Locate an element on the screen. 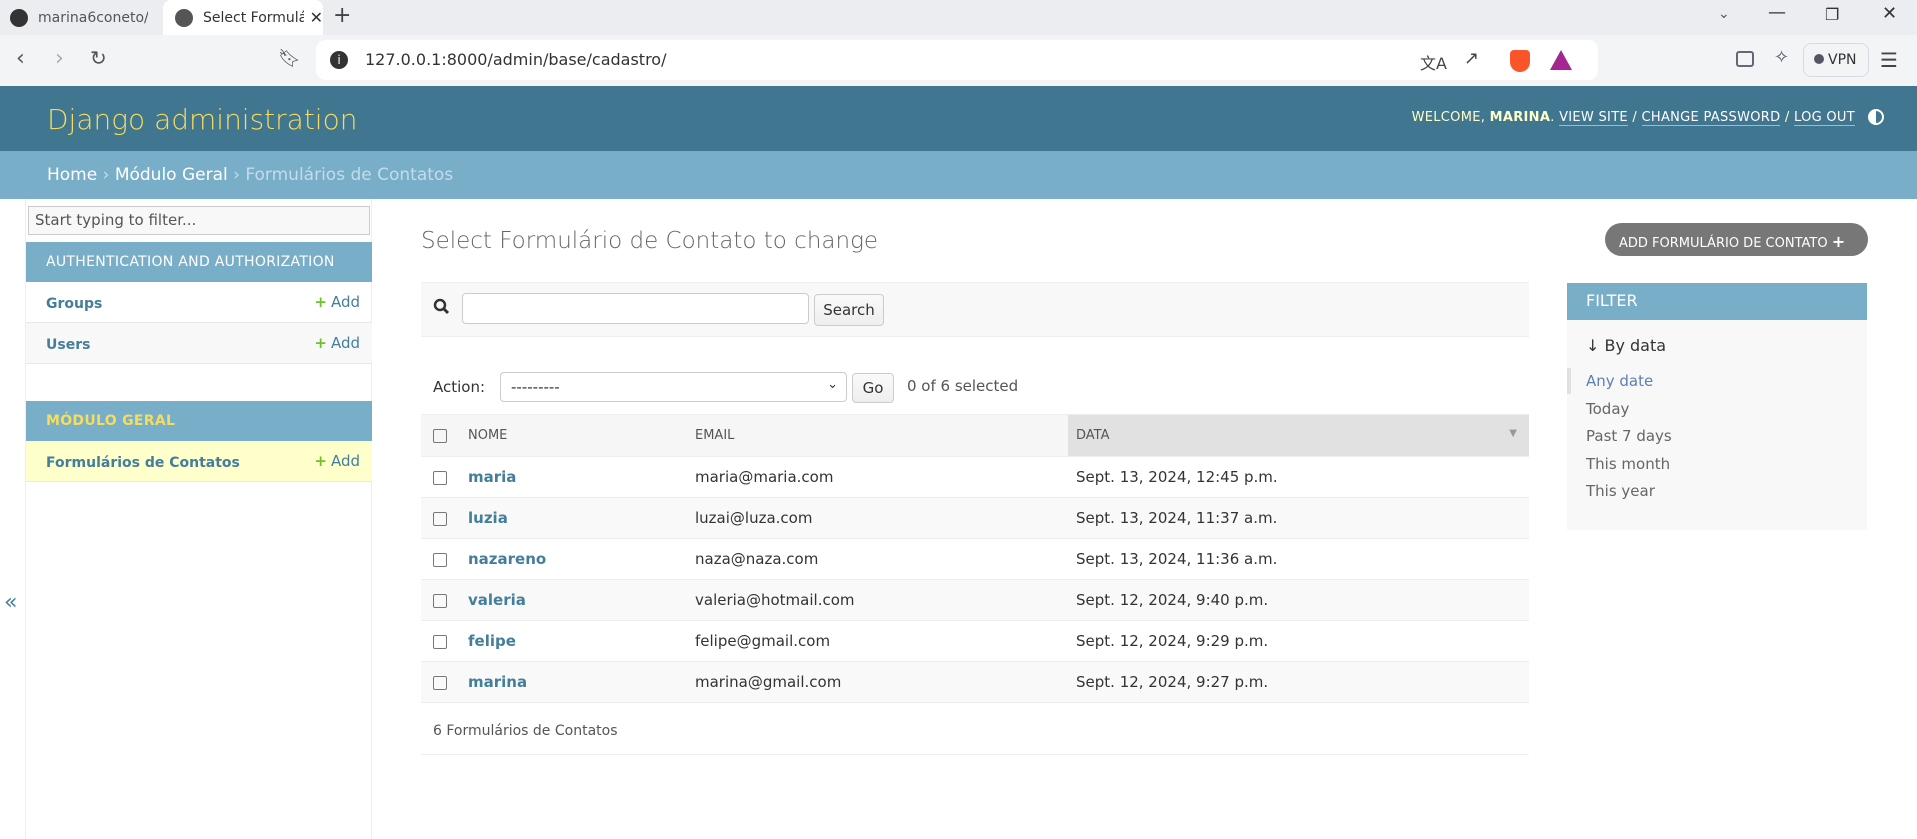 This screenshot has height=839, width=1917. row-data: Sept. 12, 2024, 9:40 p.m. is located at coordinates (1298, 600).